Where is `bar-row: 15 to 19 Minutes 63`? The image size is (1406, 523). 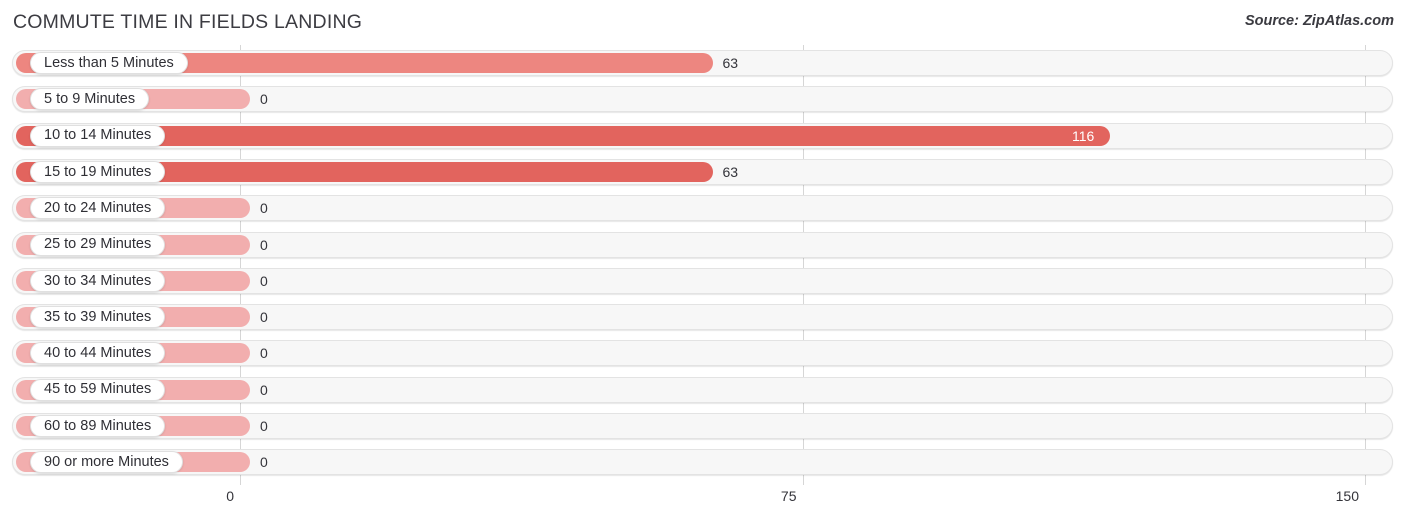
bar-row: 15 to 19 Minutes 63 is located at coordinates (702, 171).